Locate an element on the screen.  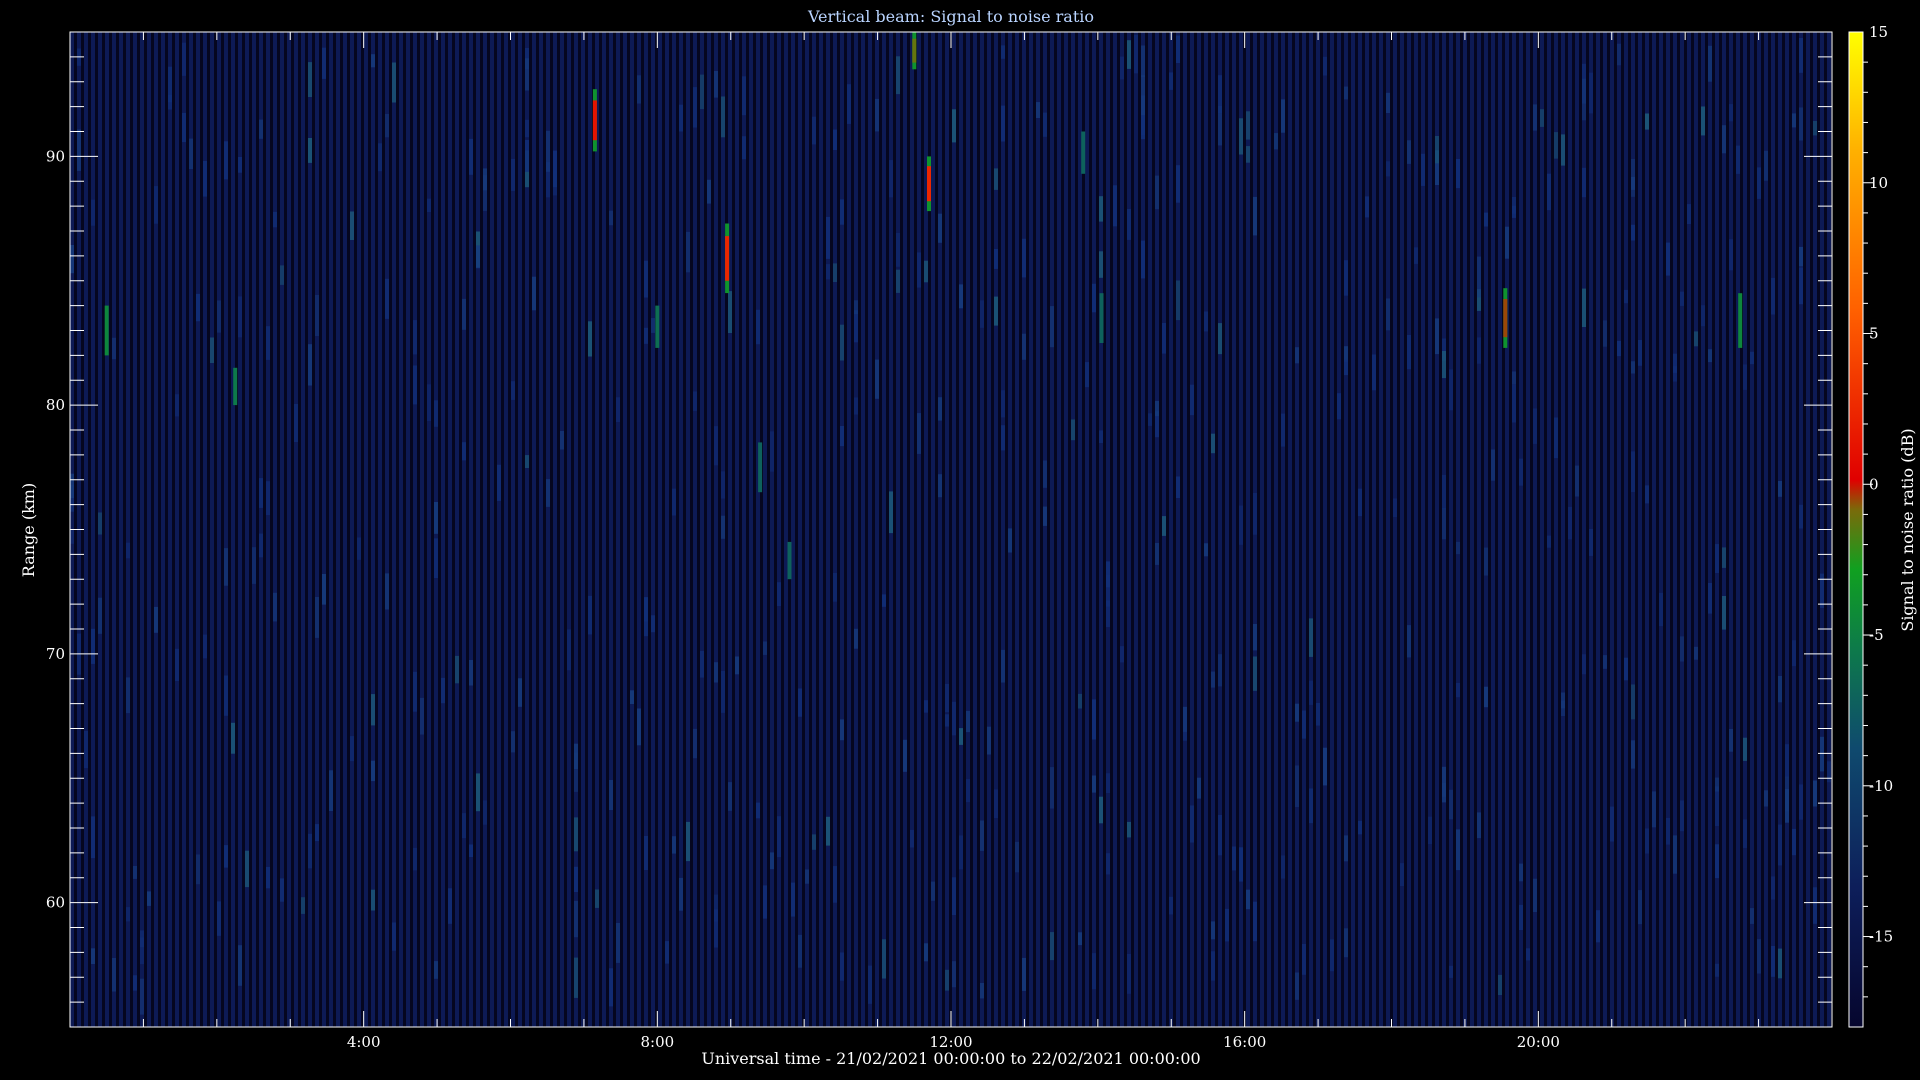
x-tick-label: 20:00 is located at coordinates (1538, 1042).